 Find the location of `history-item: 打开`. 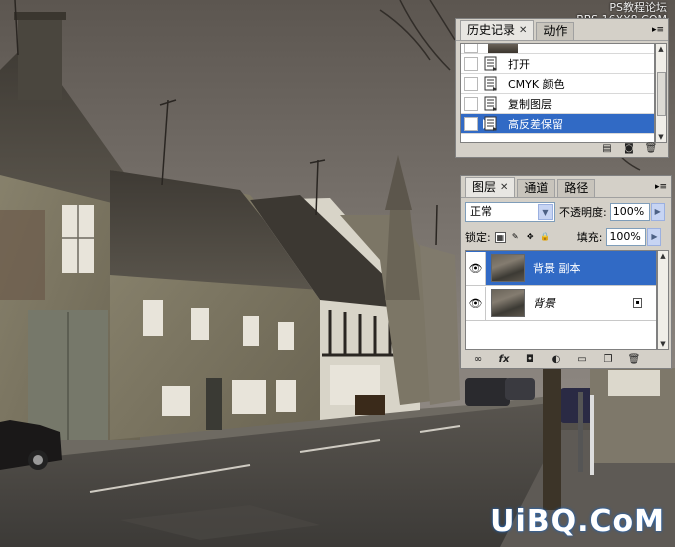

history-item: 打开 is located at coordinates (557, 64).